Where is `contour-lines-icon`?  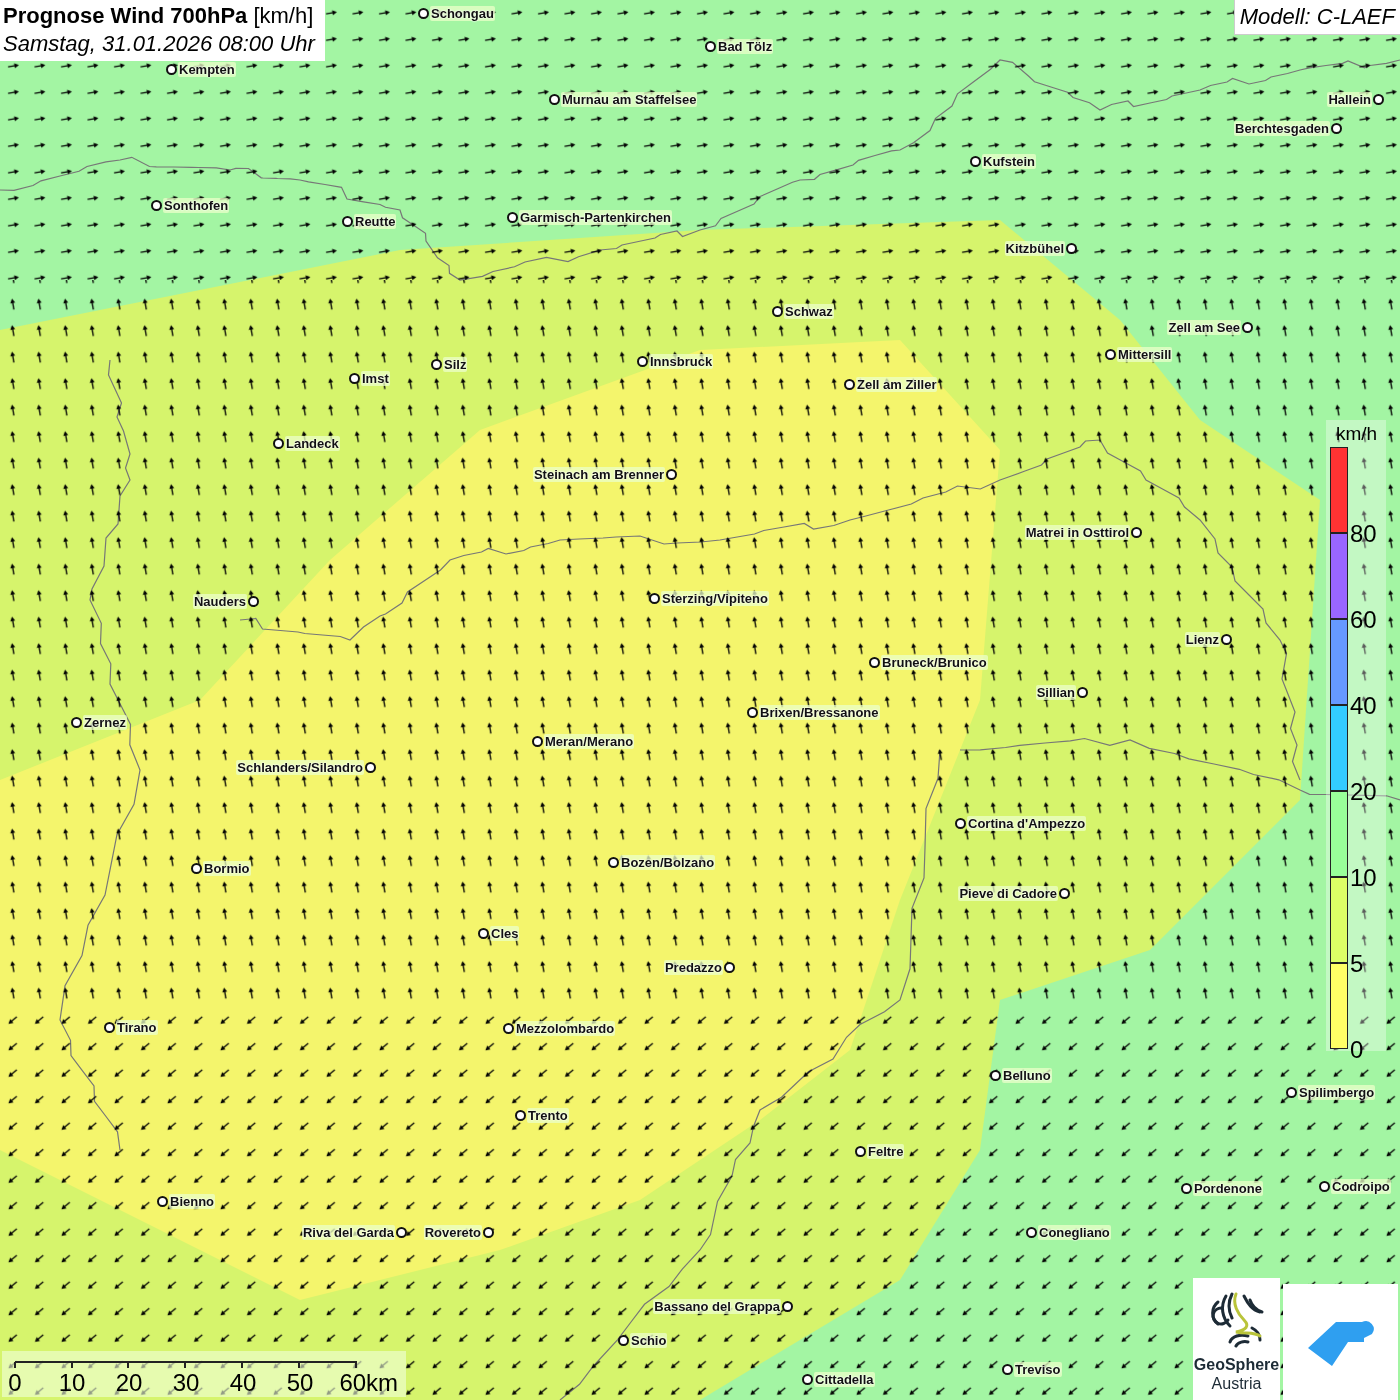
contour-lines-icon is located at coordinates (1236, 1320).